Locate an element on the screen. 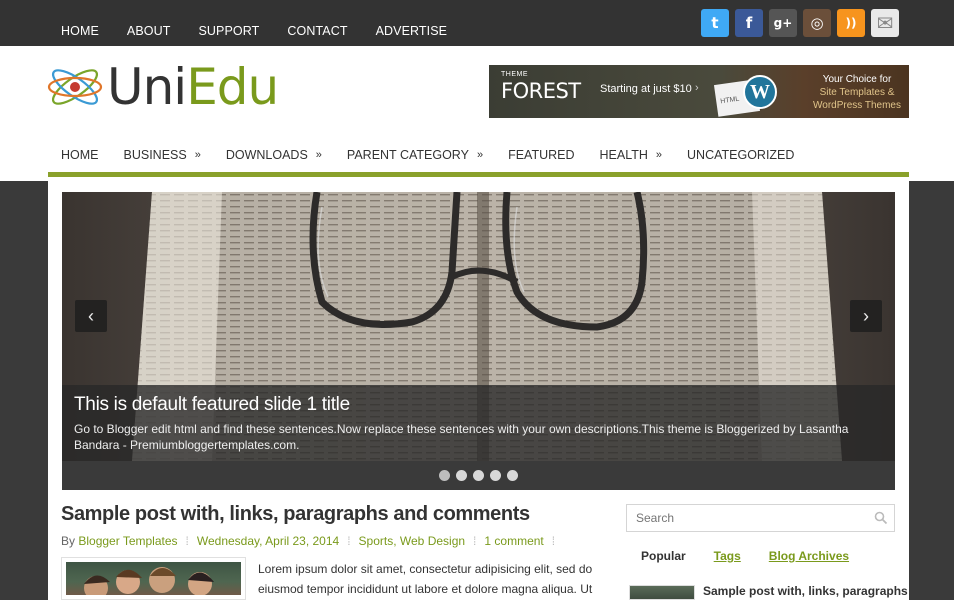 This screenshot has height=600, width=954. mainnav-label: UNCATEGORIZED is located at coordinates (741, 155).